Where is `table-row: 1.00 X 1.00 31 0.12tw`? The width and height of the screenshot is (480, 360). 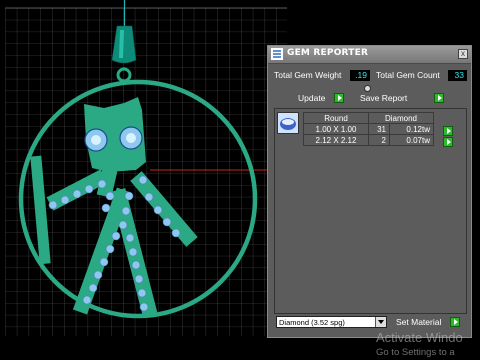 table-row: 1.00 X 1.00 31 0.12tw is located at coordinates (368, 129).